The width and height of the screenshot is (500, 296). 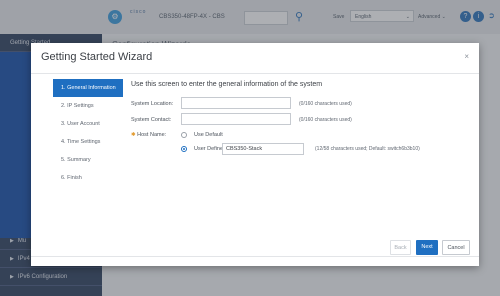 I want to click on step-summary: 5. Summary, so click(x=88, y=160).